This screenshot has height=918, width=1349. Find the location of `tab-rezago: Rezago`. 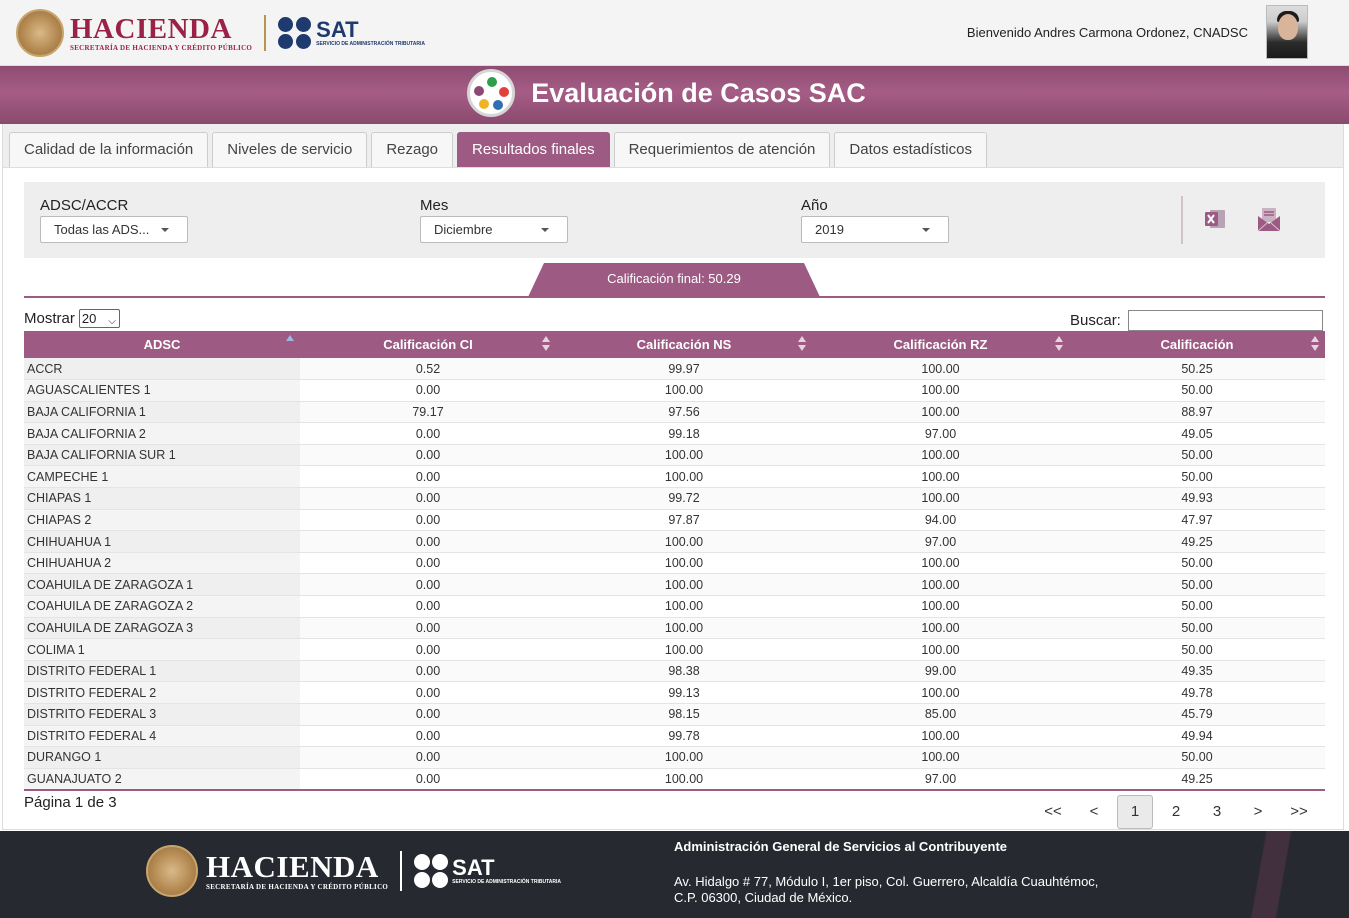

tab-rezago: Rezago is located at coordinates (412, 149).